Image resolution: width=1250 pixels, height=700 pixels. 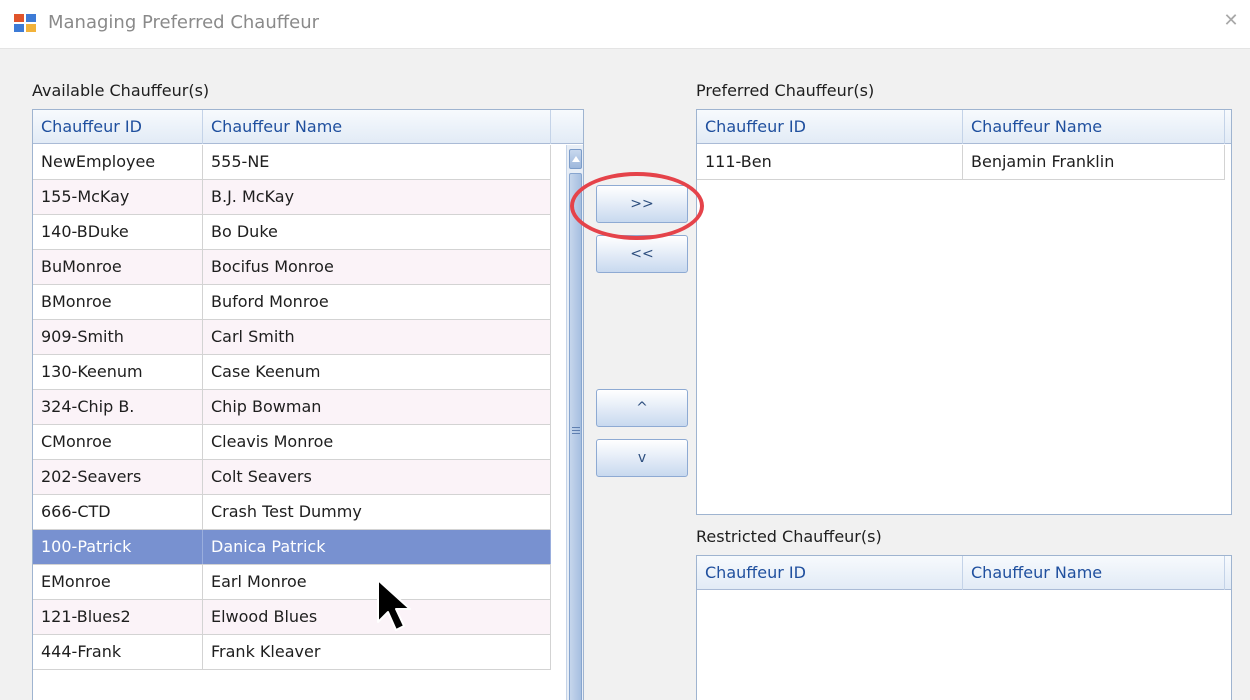 I want to click on app-window-icon, so click(x=25, y=23).